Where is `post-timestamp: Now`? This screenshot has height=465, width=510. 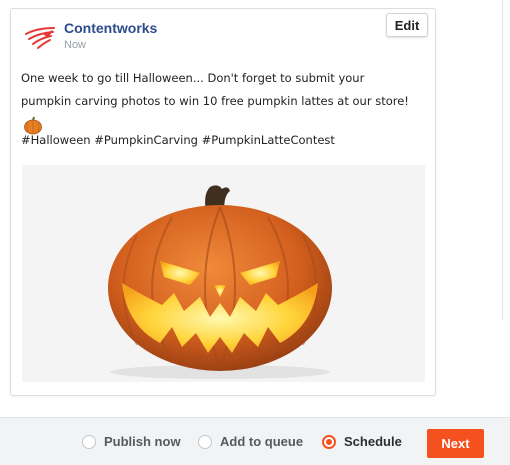 post-timestamp: Now is located at coordinates (75, 45).